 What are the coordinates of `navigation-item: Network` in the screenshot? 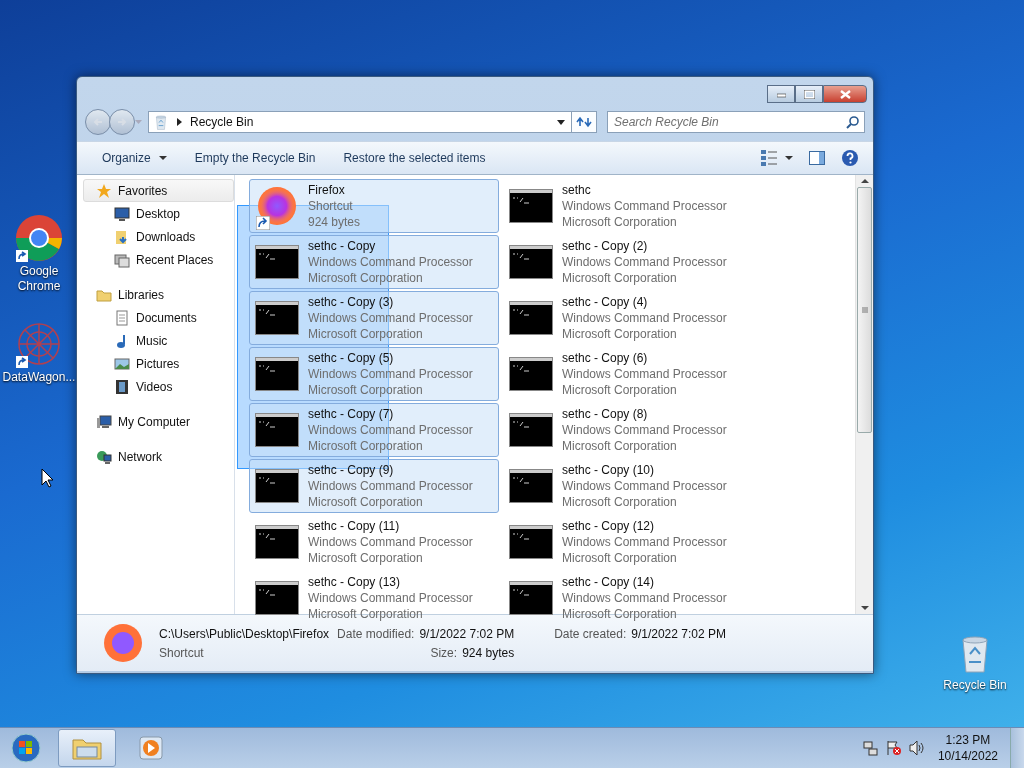 It's located at (158, 456).